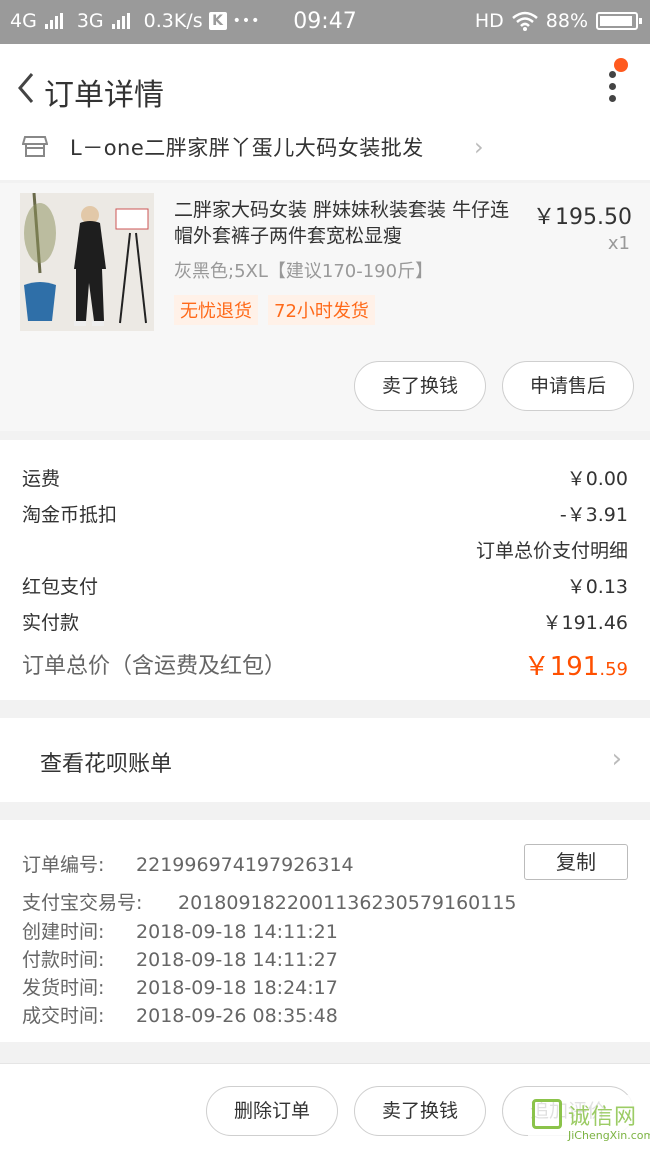  I want to click on status-right: HD 88%, so click(558, 21).